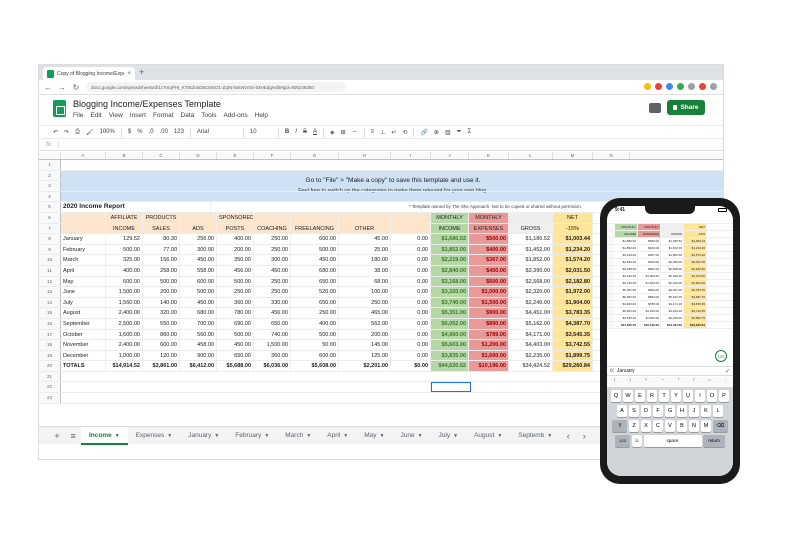 The image size is (800, 536). Describe the element at coordinates (50, 366) in the screenshot. I see `row-number: 20` at that location.